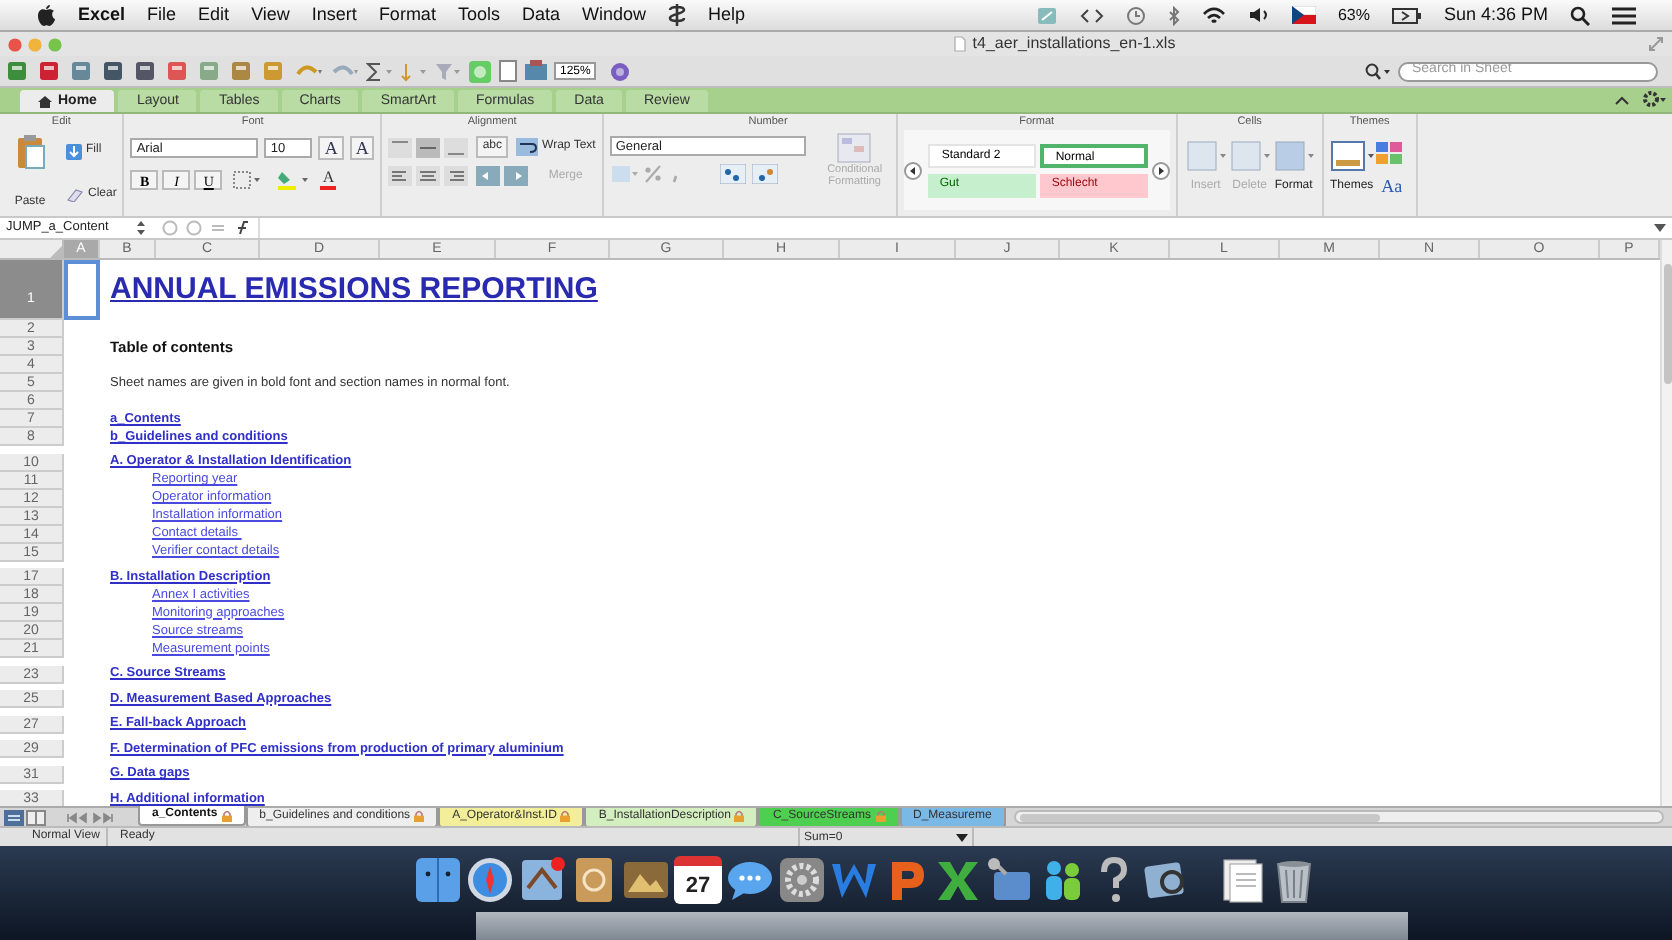  Describe the element at coordinates (14, 817) in the screenshot. I see `normal-view-icon` at that location.